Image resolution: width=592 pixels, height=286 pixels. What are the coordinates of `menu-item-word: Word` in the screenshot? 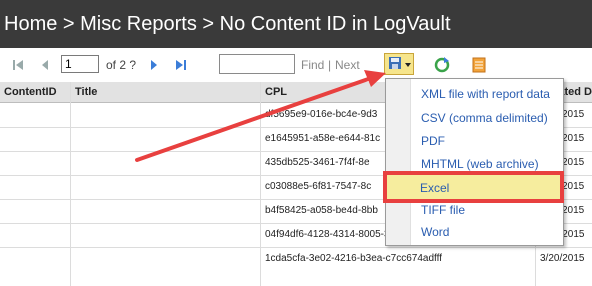 It's located at (435, 232).